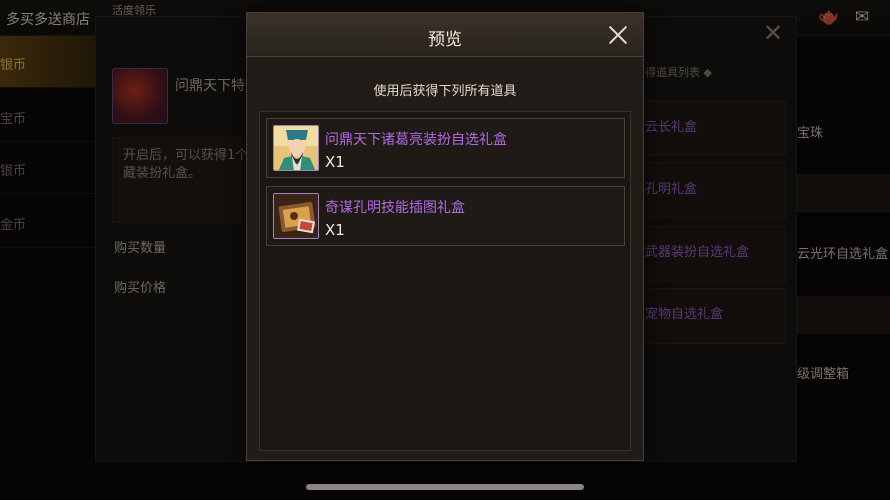 This screenshot has height=500, width=890. What do you see at coordinates (296, 216) in the screenshot?
I see `illustration-gift-box-icon` at bounding box center [296, 216].